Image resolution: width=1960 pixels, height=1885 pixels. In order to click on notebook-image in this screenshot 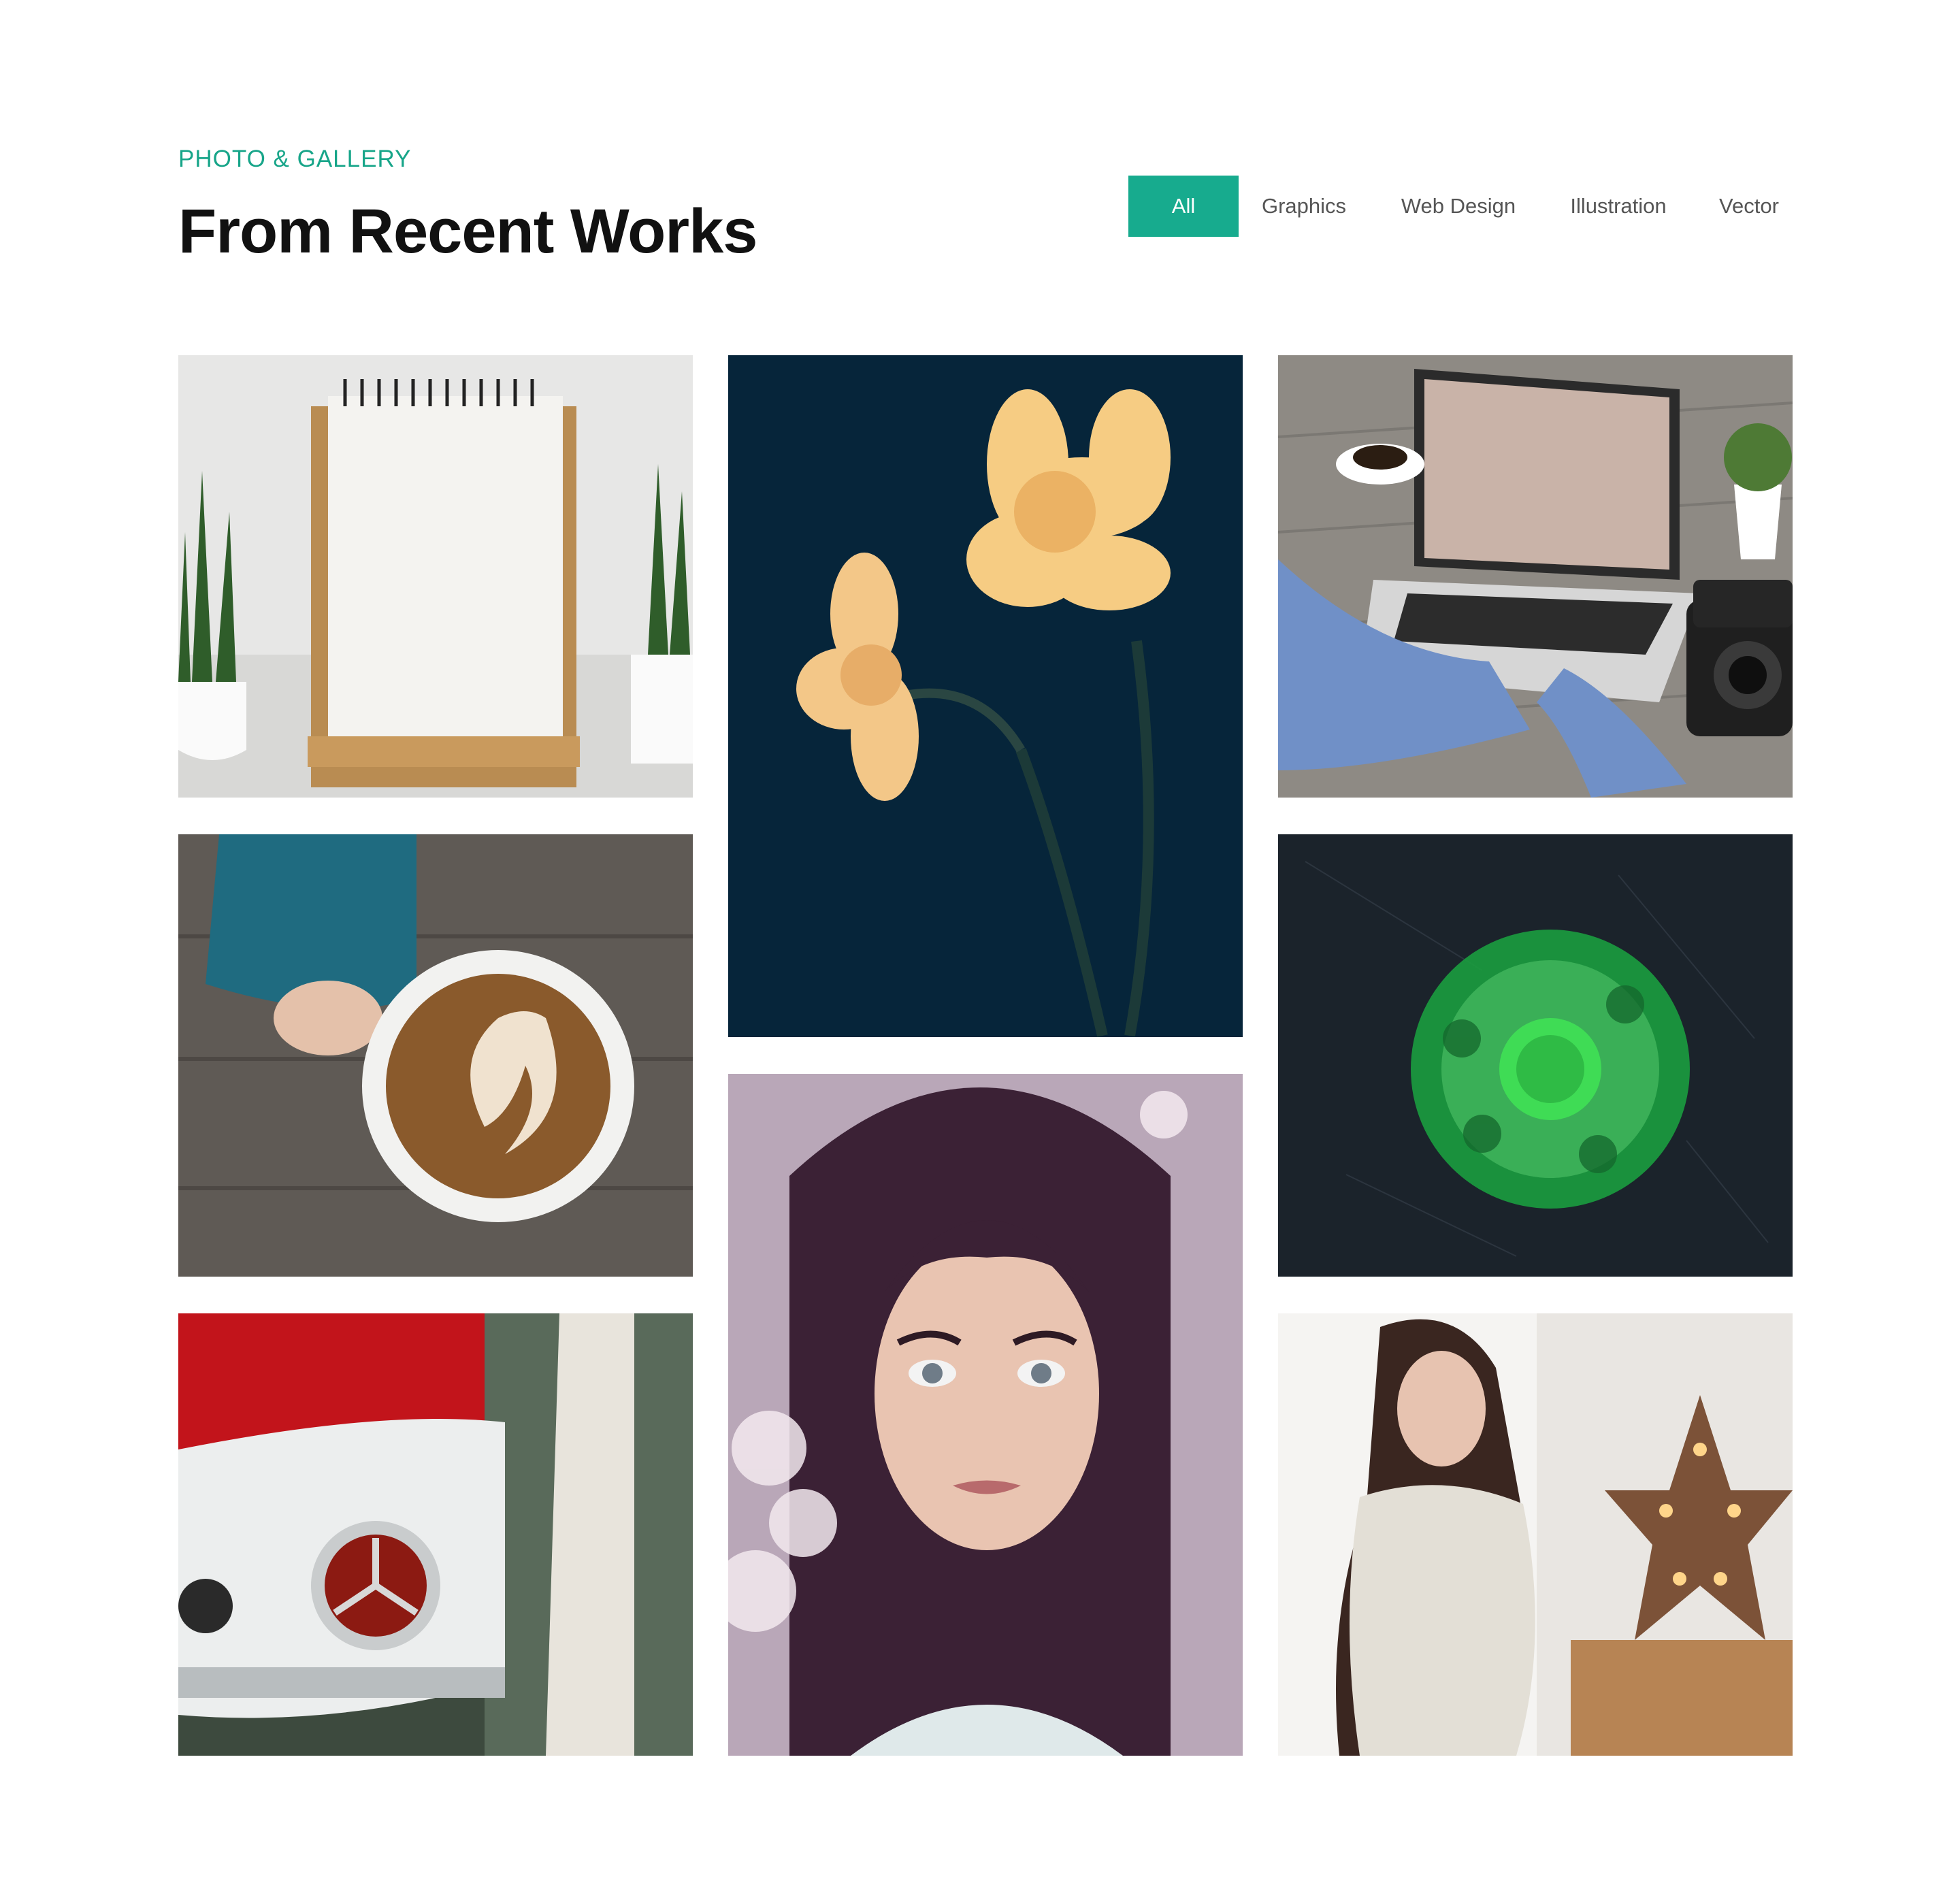, I will do `click(435, 576)`.